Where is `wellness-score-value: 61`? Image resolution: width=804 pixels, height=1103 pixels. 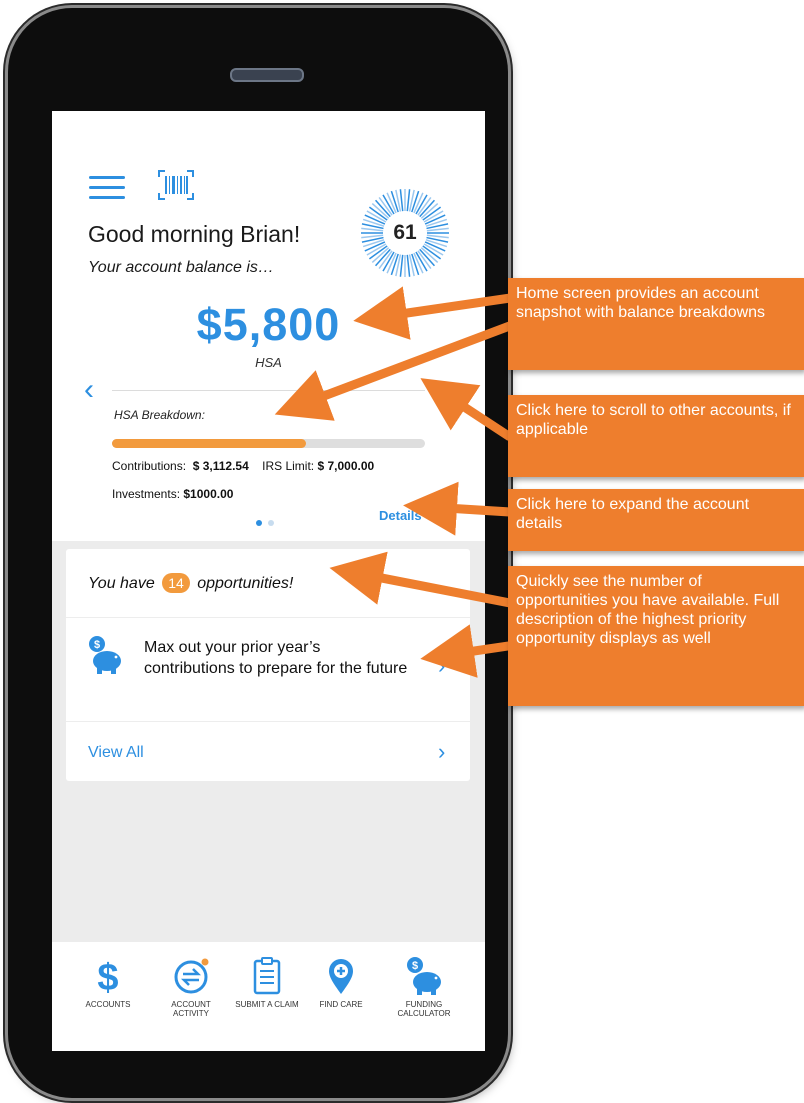 wellness-score-value: 61 is located at coordinates (405, 232).